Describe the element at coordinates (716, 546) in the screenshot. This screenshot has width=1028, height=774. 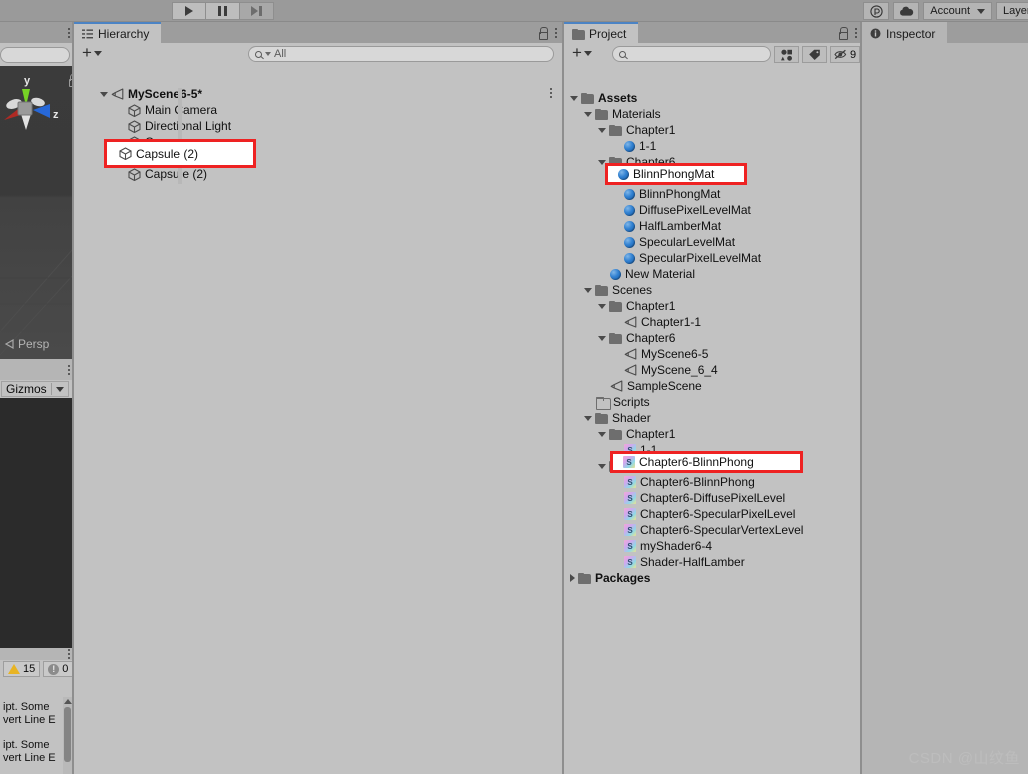
I see `tree-row: SmyShader6-4` at that location.